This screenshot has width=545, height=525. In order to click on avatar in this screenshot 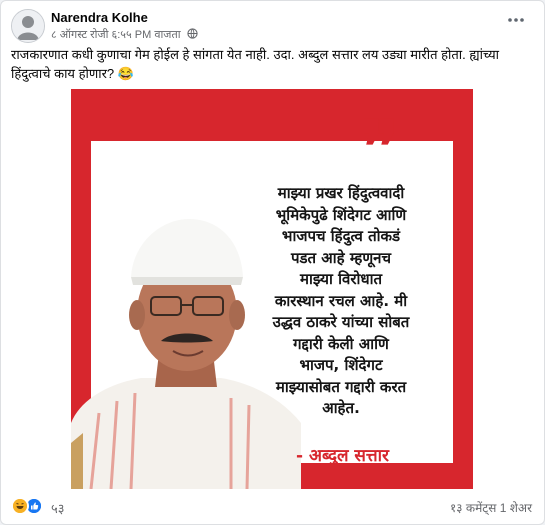, I will do `click(28, 26)`.